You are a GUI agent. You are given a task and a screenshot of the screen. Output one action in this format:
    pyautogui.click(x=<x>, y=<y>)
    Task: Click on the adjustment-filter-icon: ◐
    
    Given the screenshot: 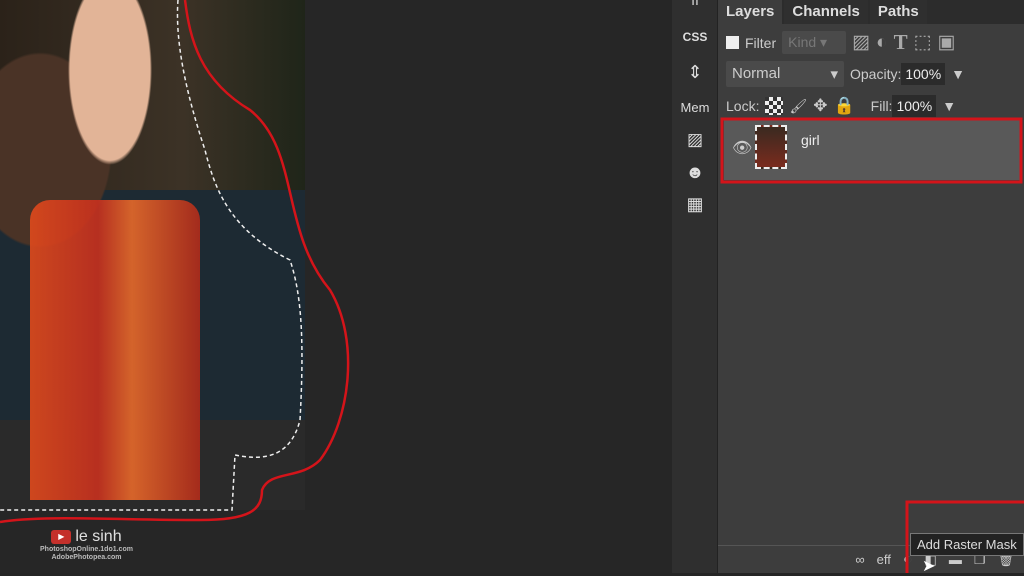 What is the action you would take?
    pyautogui.click(x=881, y=43)
    